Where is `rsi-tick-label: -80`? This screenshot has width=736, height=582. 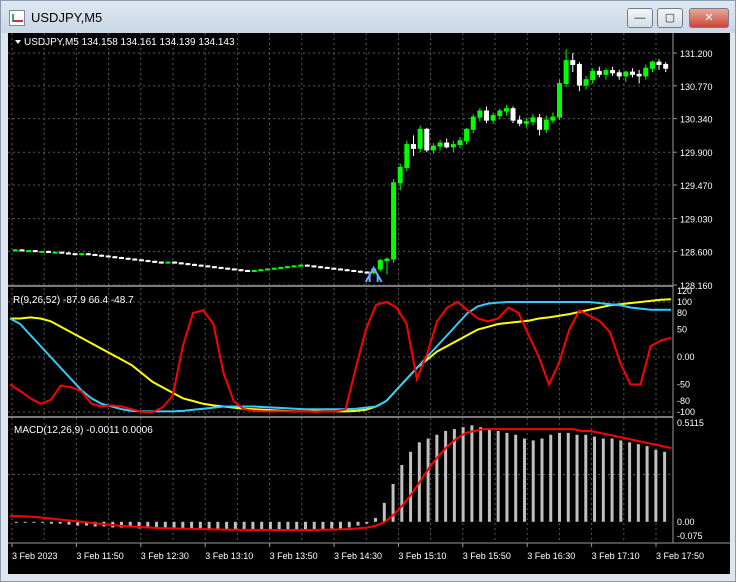 rsi-tick-label: -80 is located at coordinates (683, 401).